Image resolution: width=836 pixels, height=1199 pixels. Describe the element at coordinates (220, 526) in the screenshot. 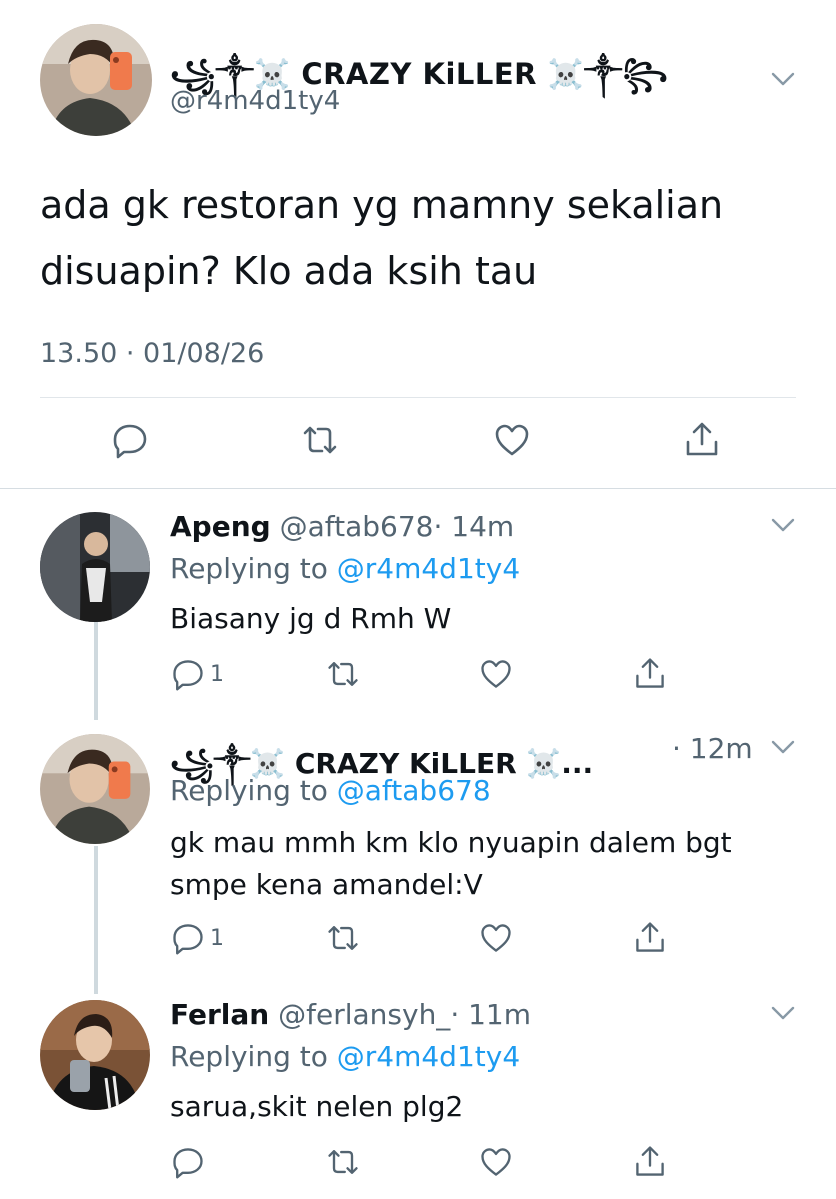

I see `reply-author-name: Apeng` at that location.